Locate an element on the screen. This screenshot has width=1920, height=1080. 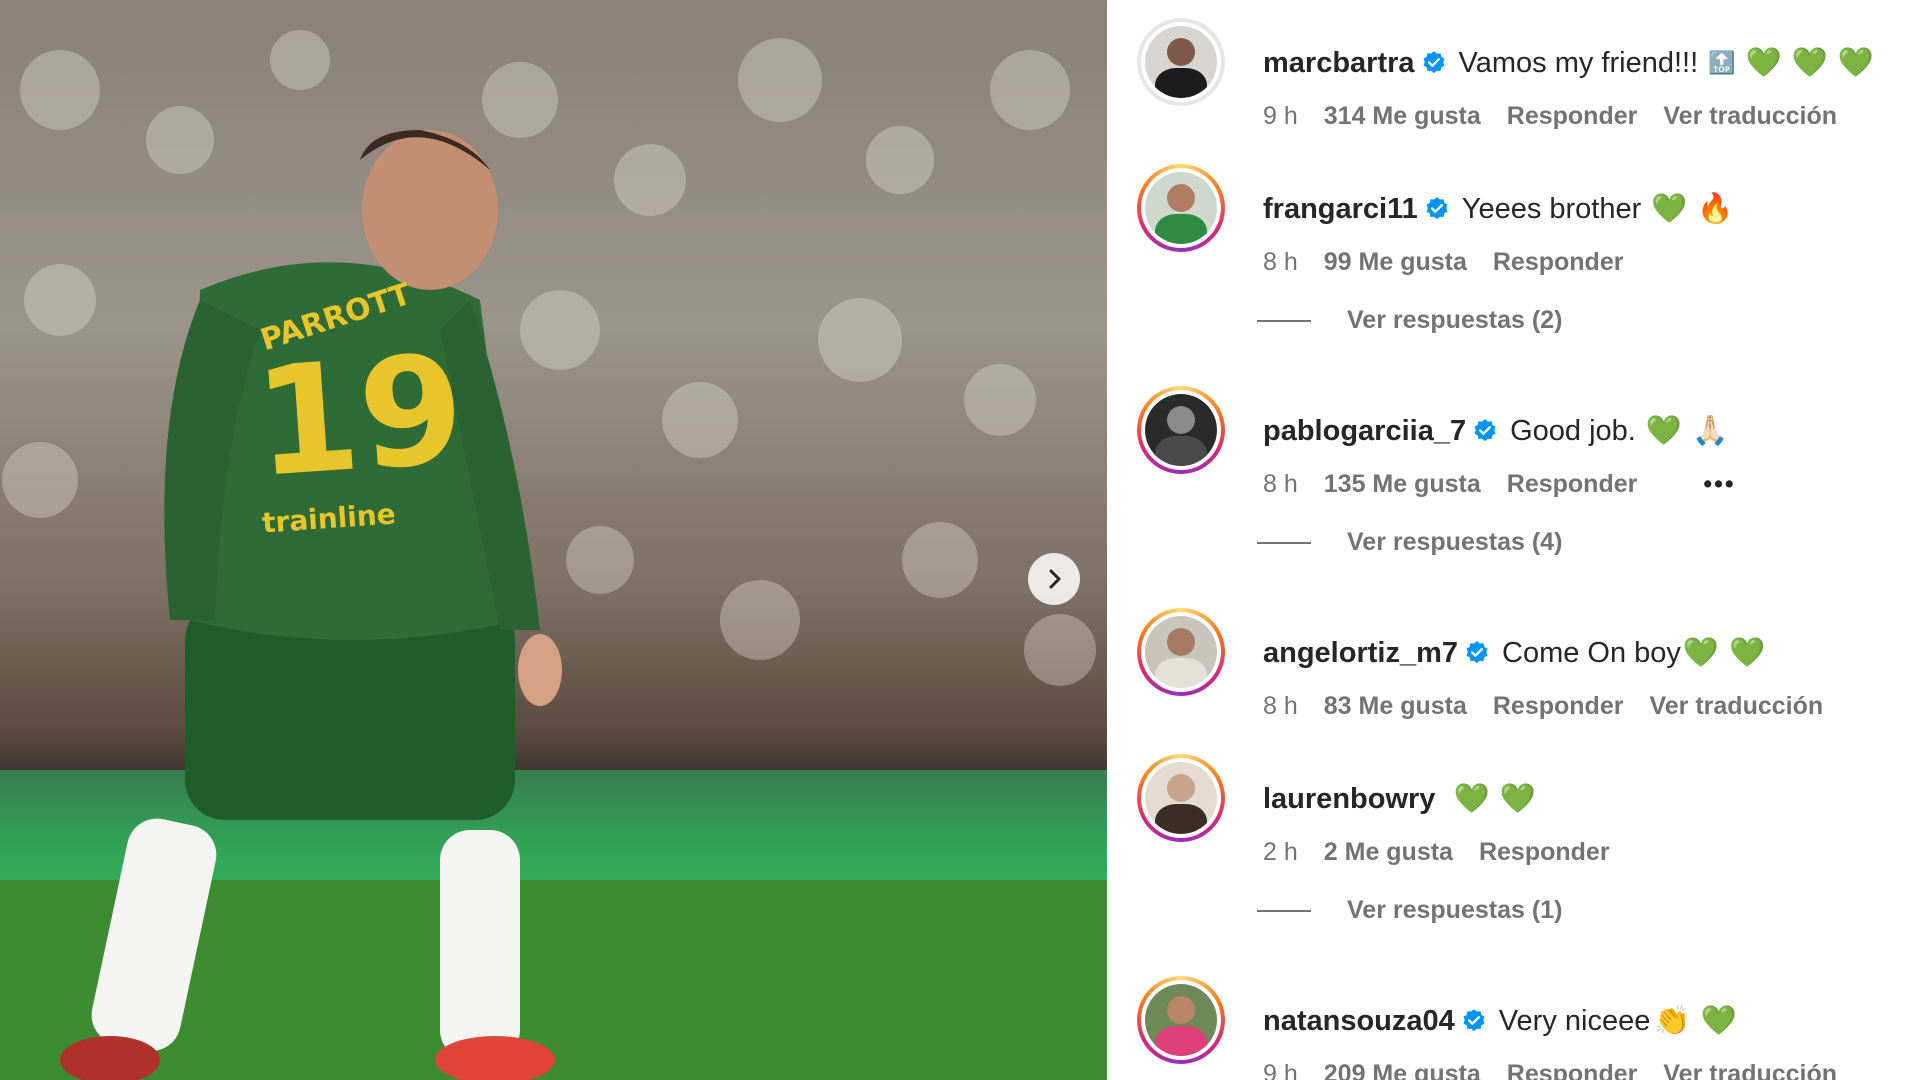
comment-username: pablogarciia_7 is located at coordinates (1364, 431).